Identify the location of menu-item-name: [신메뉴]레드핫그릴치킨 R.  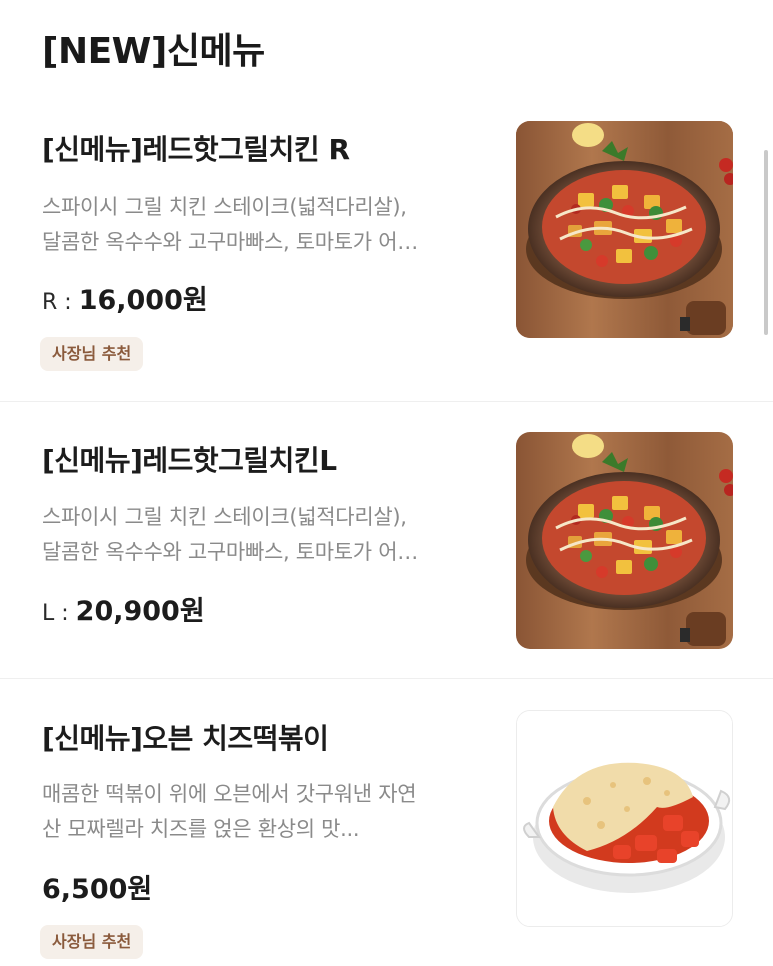
(196, 149).